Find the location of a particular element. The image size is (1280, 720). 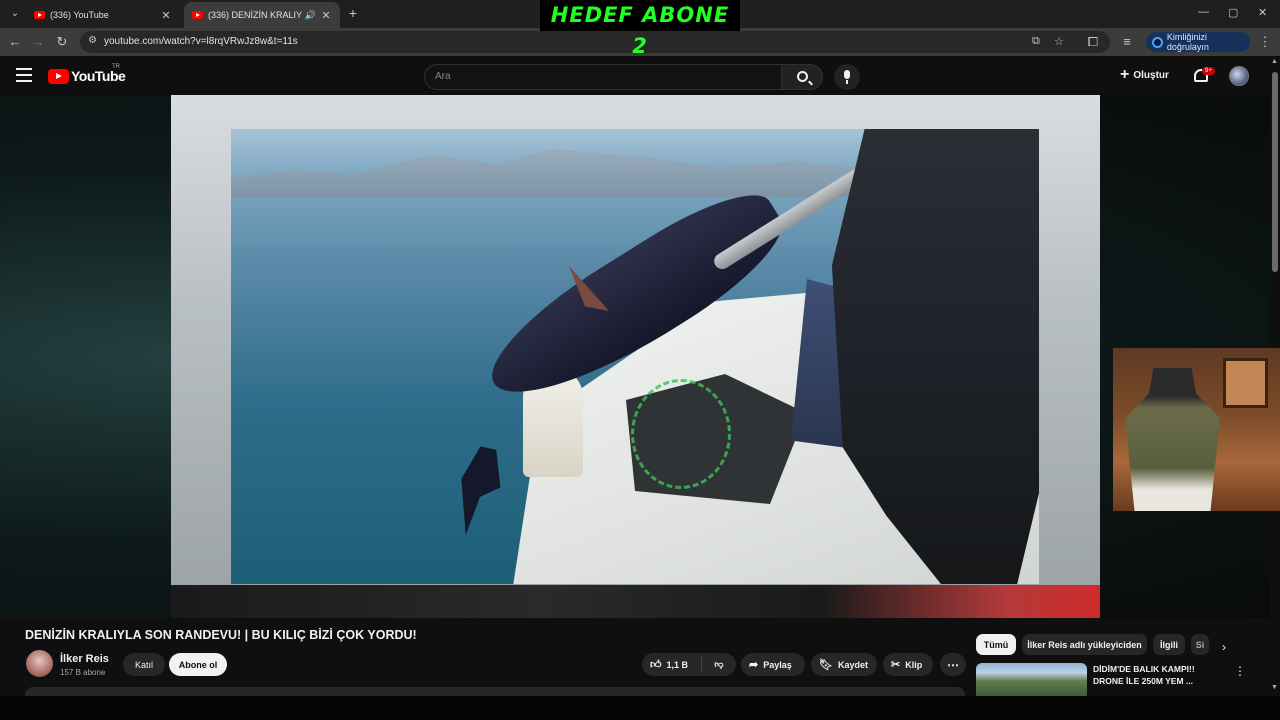

video-green-rope is located at coordinates (681, 434).